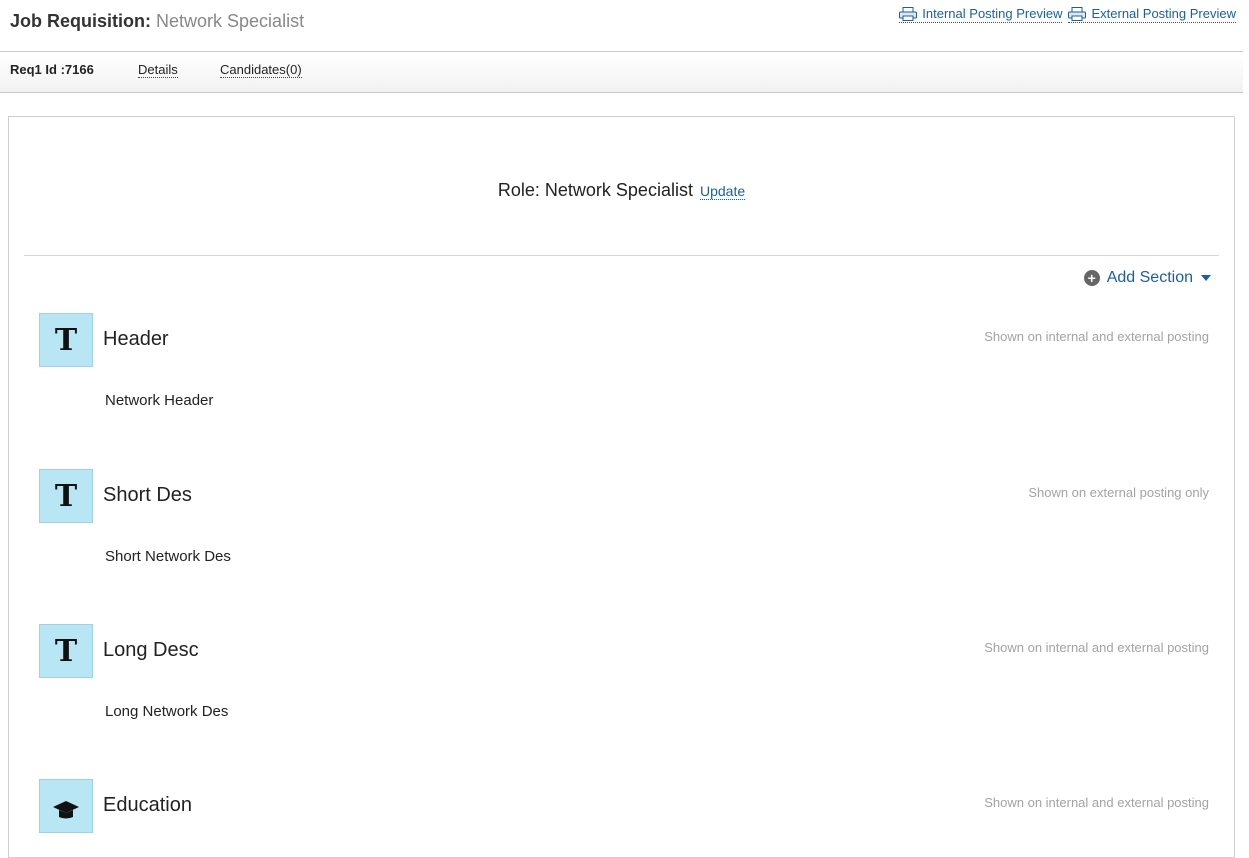  What do you see at coordinates (1118, 492) in the screenshot?
I see `section-visibility: Shown on external posting only` at bounding box center [1118, 492].